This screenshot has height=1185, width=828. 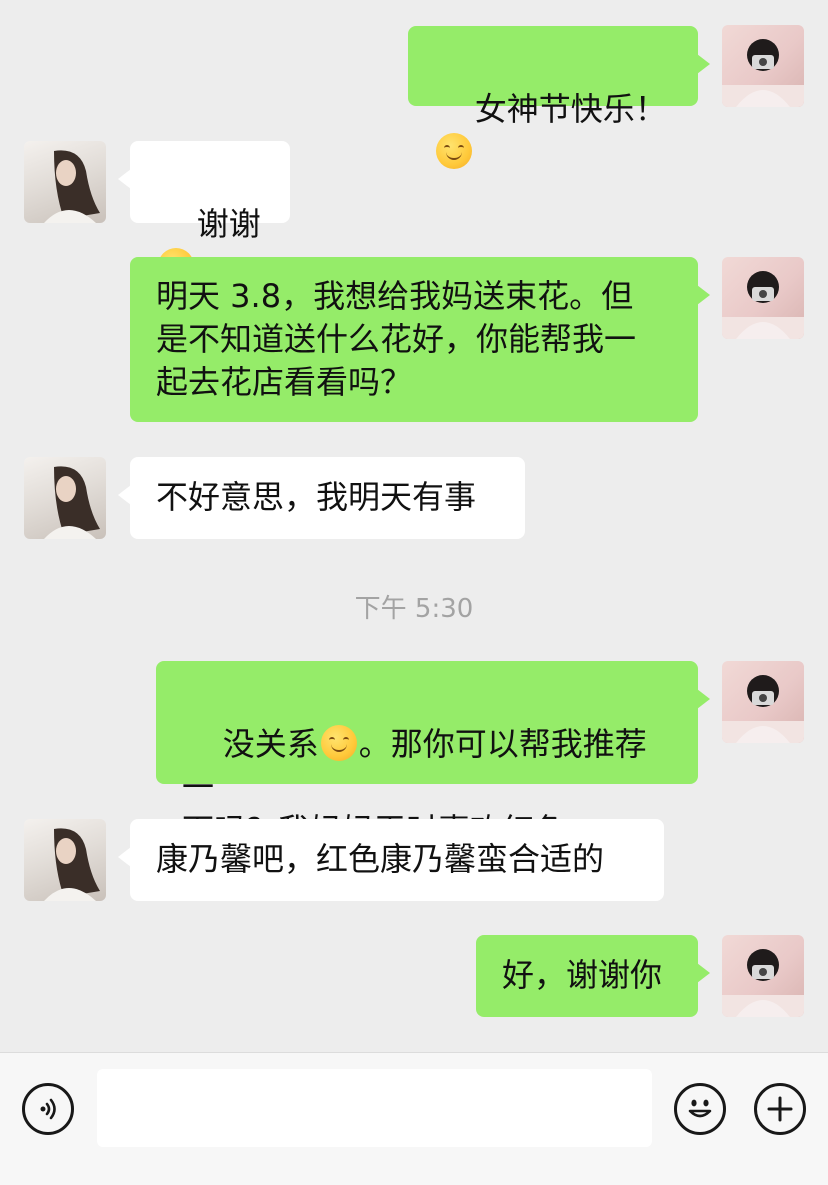 What do you see at coordinates (321, 498) in the screenshot?
I see `message-bubble-received: 不好意思，我明天有事` at bounding box center [321, 498].